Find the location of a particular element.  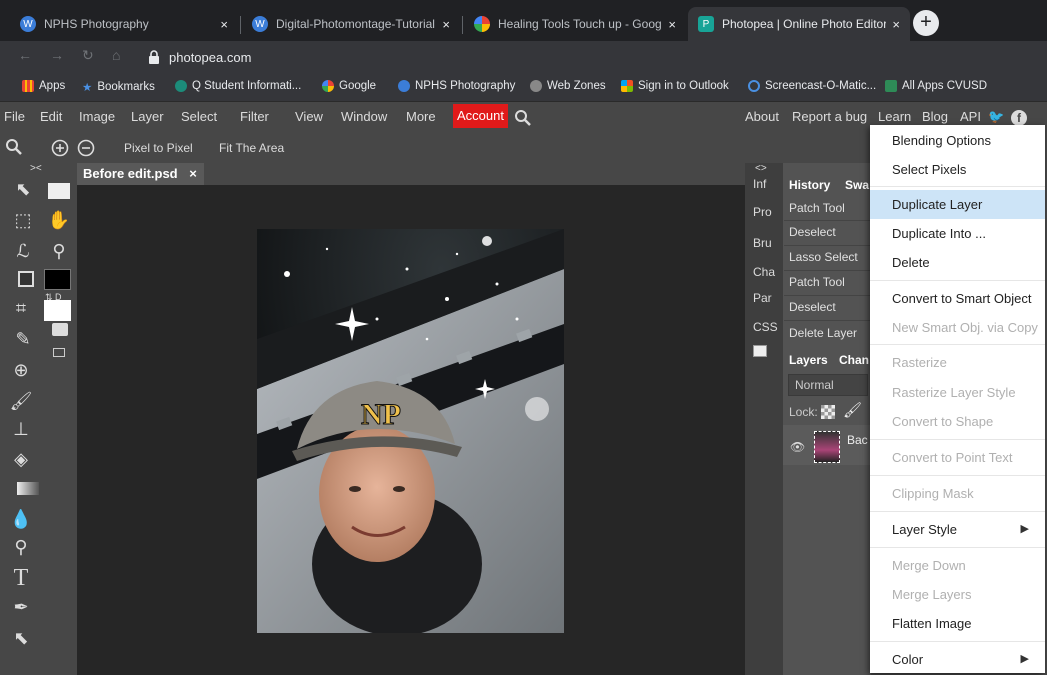

panel-tab-properties: Pro is located at coordinates (762, 212).